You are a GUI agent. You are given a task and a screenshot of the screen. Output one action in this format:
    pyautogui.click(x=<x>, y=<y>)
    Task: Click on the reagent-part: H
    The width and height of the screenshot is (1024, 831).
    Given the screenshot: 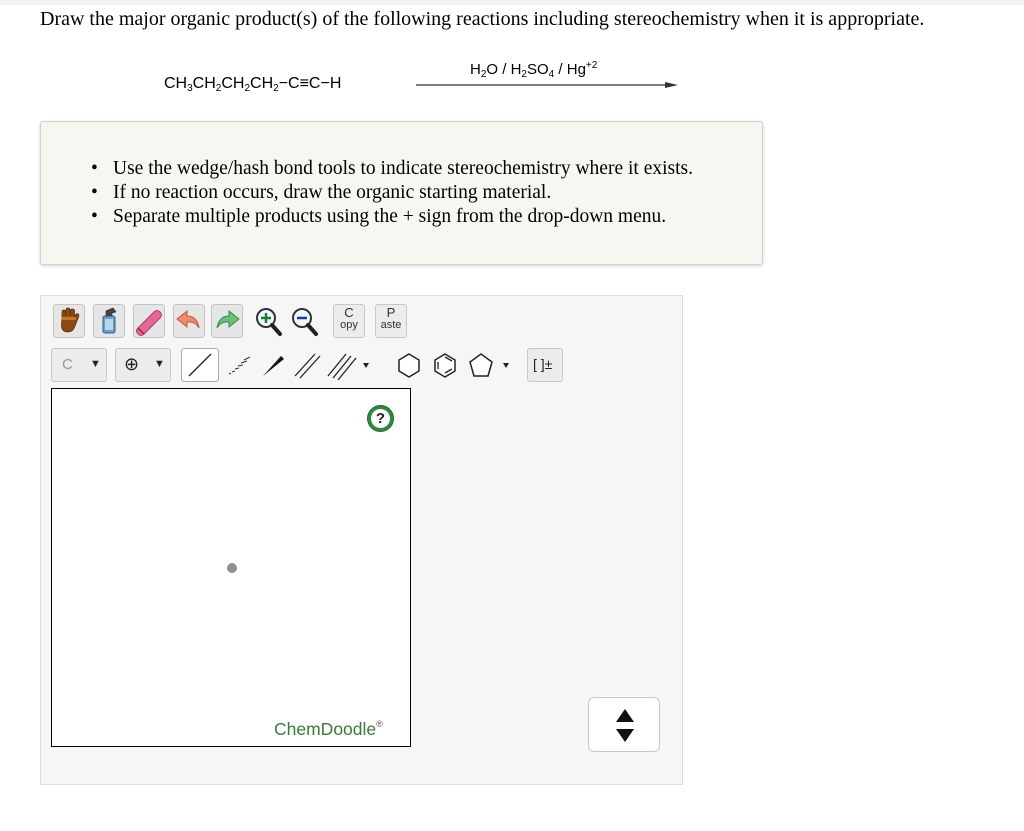 What is the action you would take?
    pyautogui.click(x=475, y=69)
    